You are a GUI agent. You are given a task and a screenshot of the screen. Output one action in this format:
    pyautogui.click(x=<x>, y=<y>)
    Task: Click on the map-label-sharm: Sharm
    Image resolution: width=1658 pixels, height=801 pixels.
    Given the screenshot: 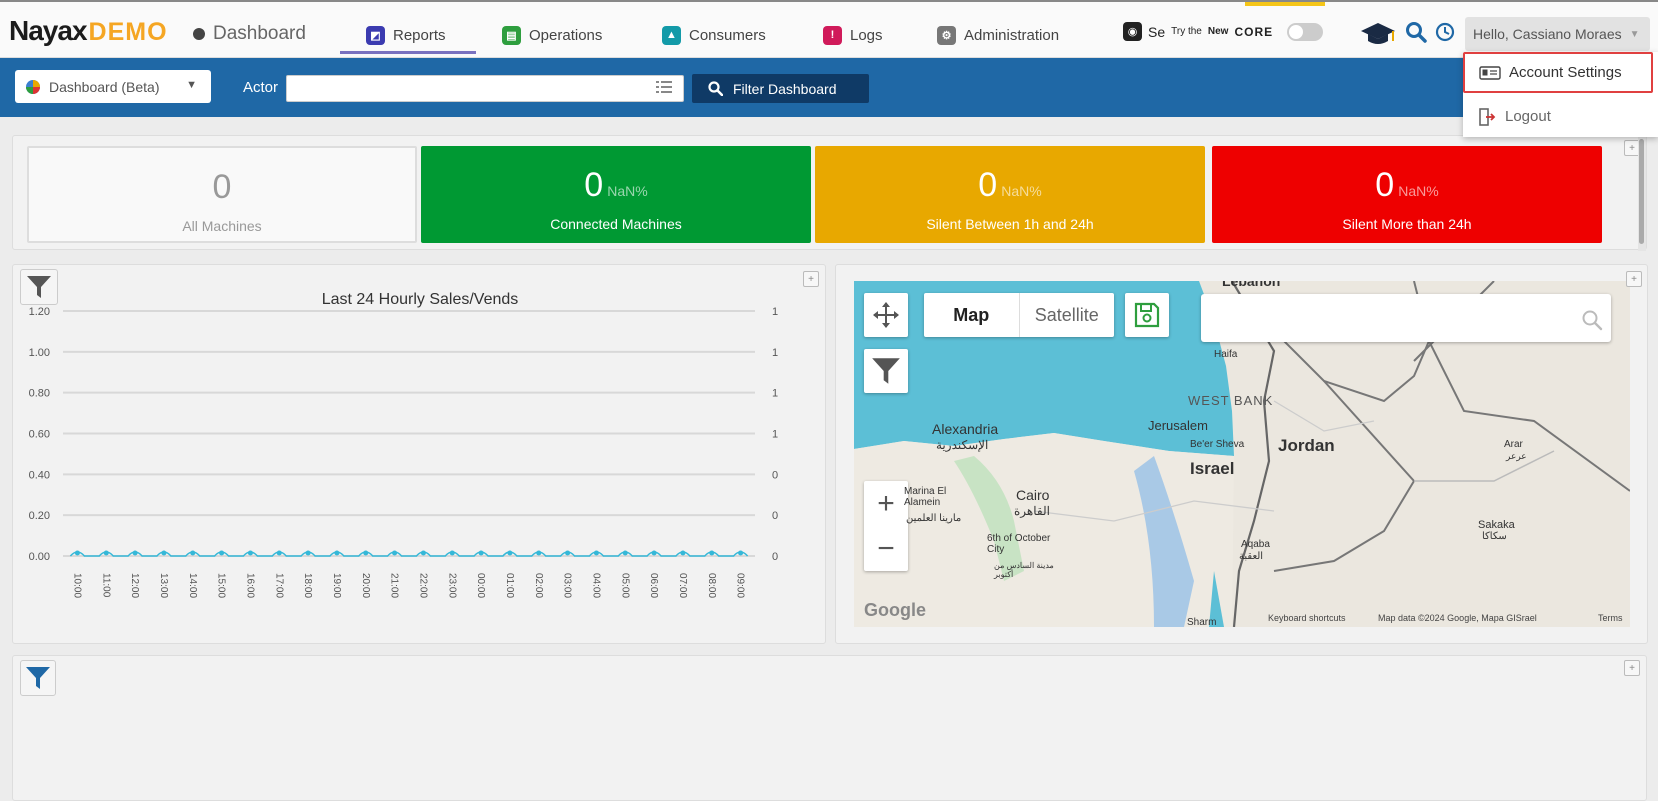 What is the action you would take?
    pyautogui.click(x=1202, y=622)
    